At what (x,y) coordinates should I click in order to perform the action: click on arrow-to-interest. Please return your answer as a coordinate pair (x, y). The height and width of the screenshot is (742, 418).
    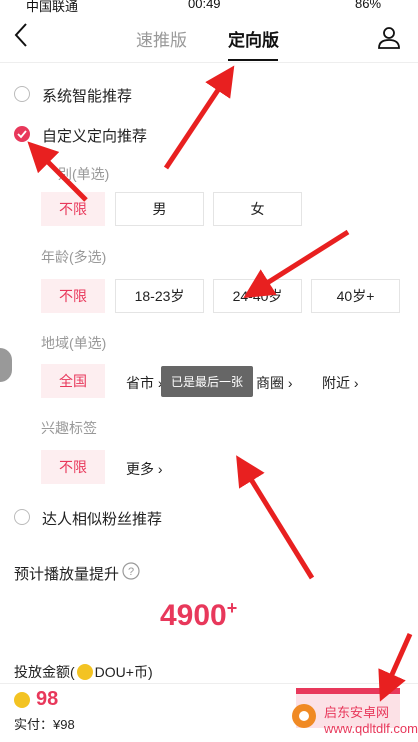
    Looking at the image, I should click on (275, 517).